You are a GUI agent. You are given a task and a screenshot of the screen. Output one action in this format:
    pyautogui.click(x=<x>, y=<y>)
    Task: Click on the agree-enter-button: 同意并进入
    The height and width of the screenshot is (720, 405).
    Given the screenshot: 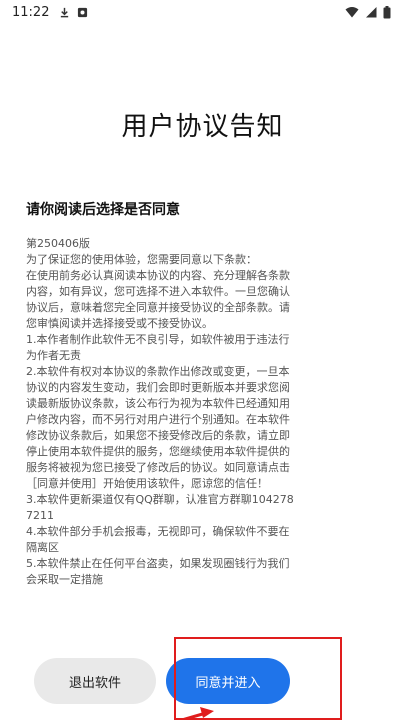 What is the action you would take?
    pyautogui.click(x=228, y=681)
    